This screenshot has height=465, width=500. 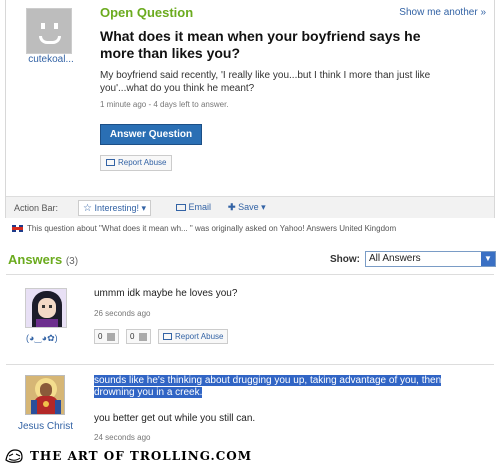 What do you see at coordinates (395, 258) in the screenshot?
I see `show-filter-value: All Answers` at bounding box center [395, 258].